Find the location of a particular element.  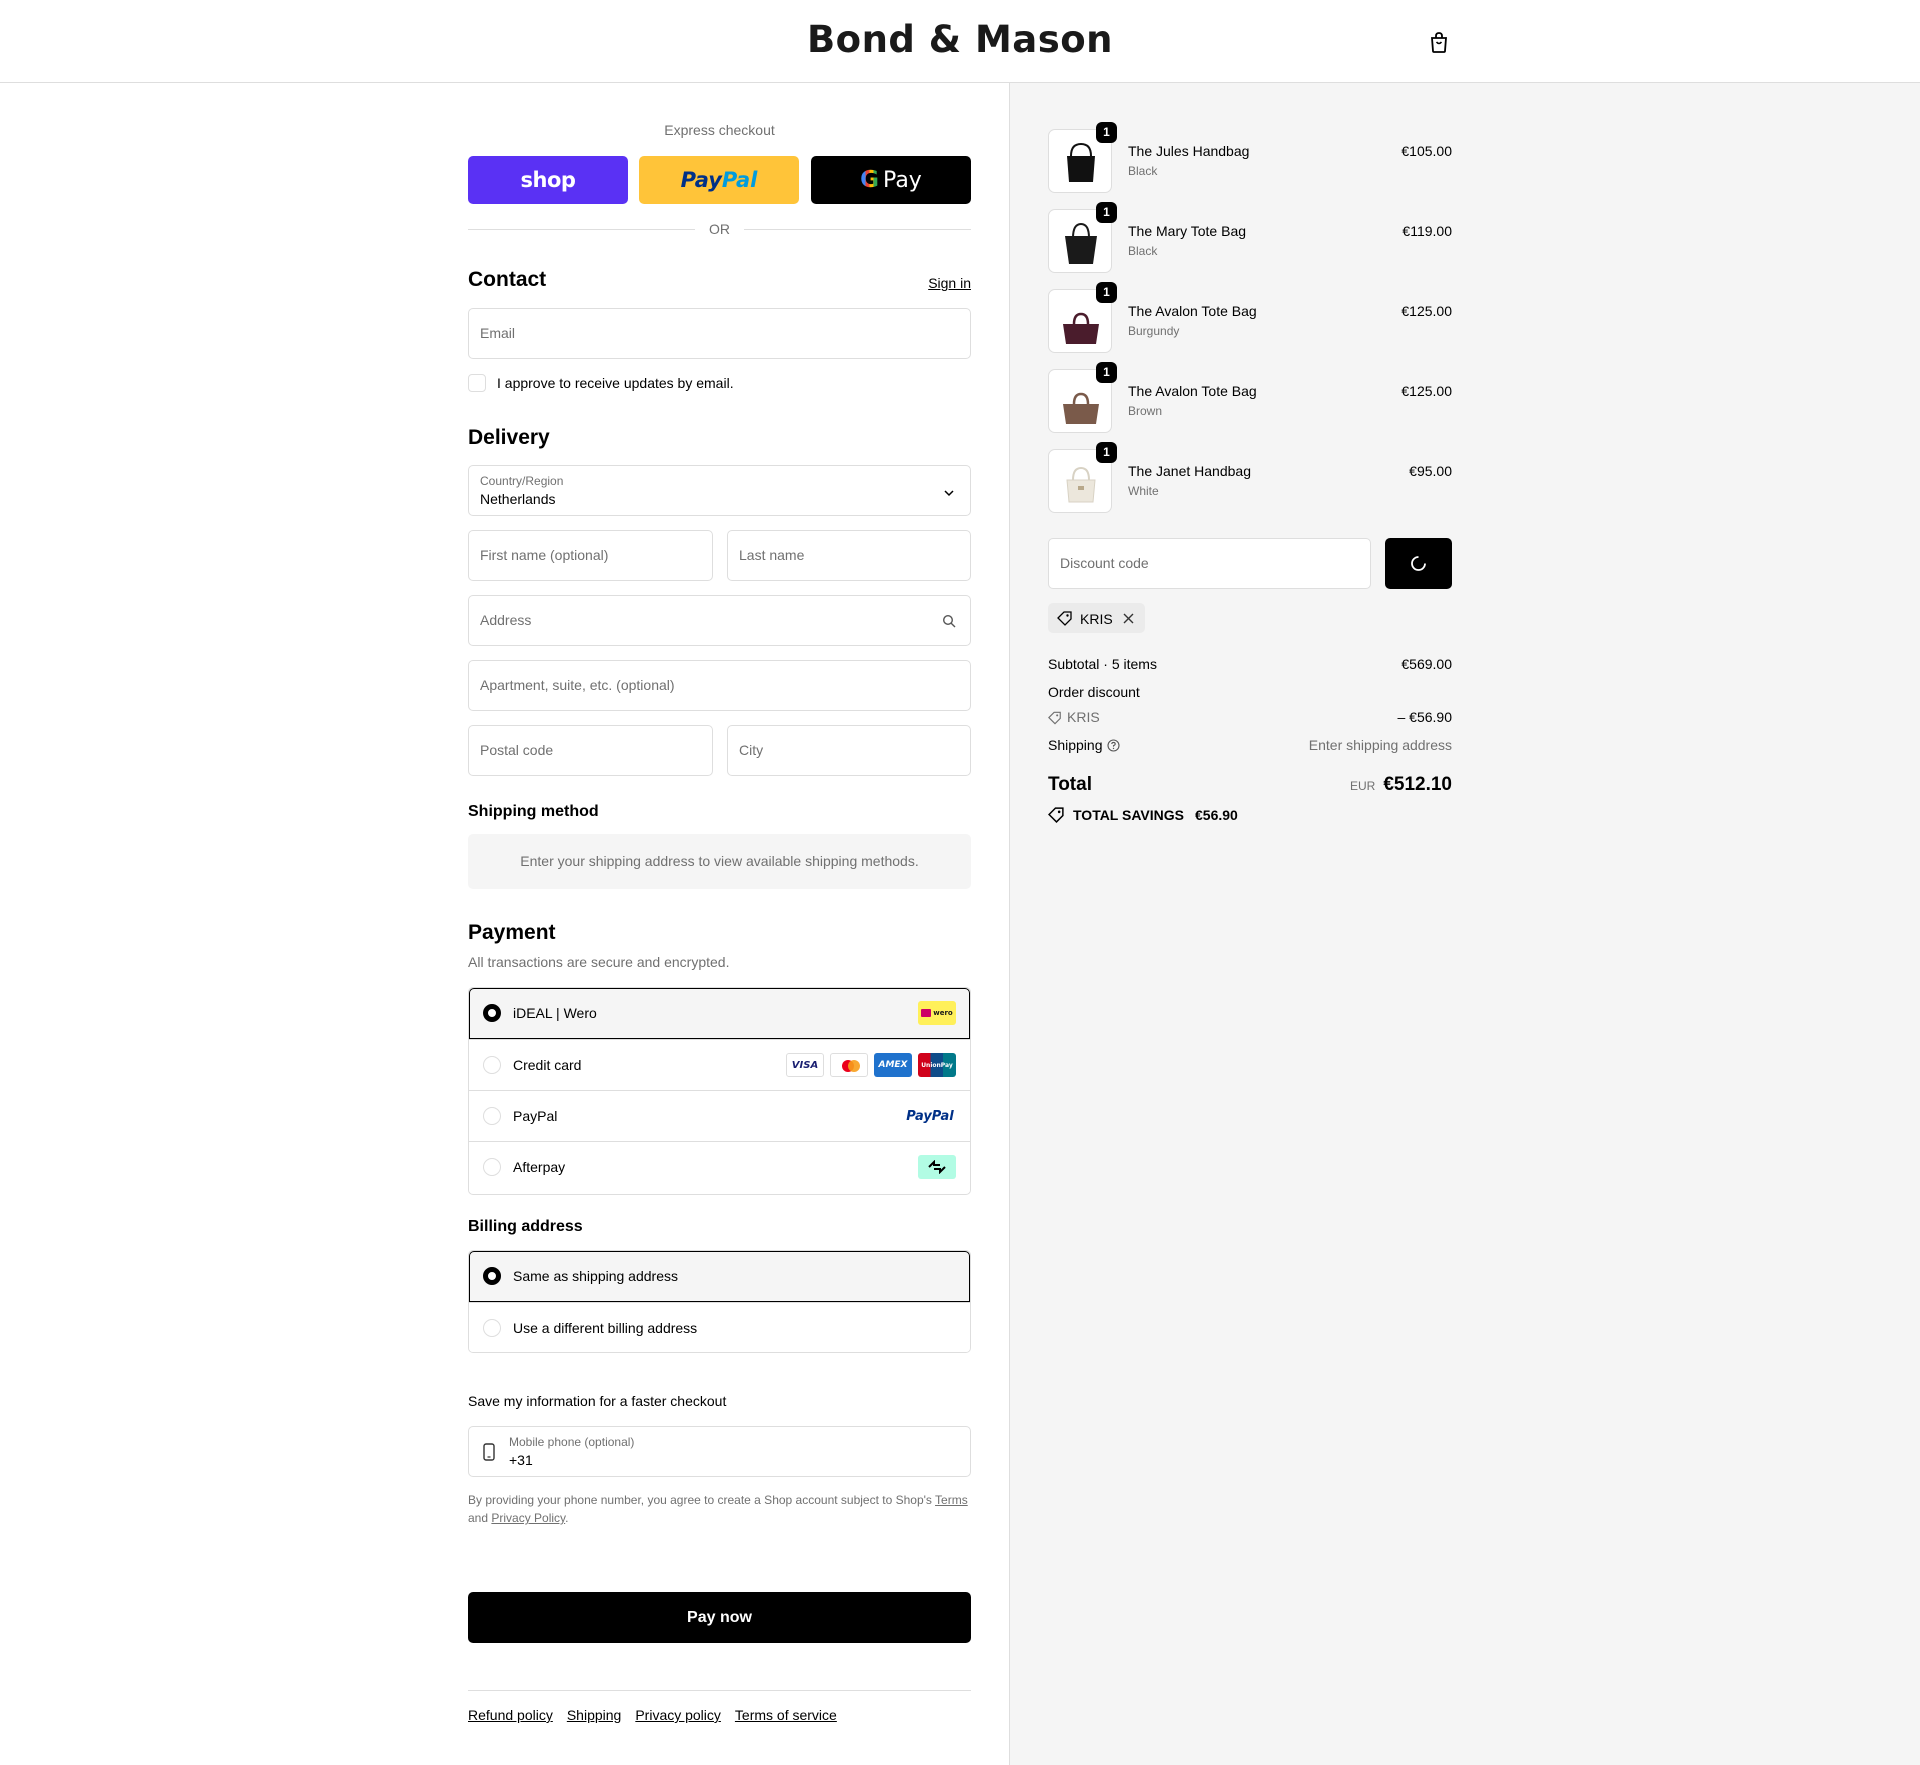

pay-now-button: Pay now is located at coordinates (719, 1617).